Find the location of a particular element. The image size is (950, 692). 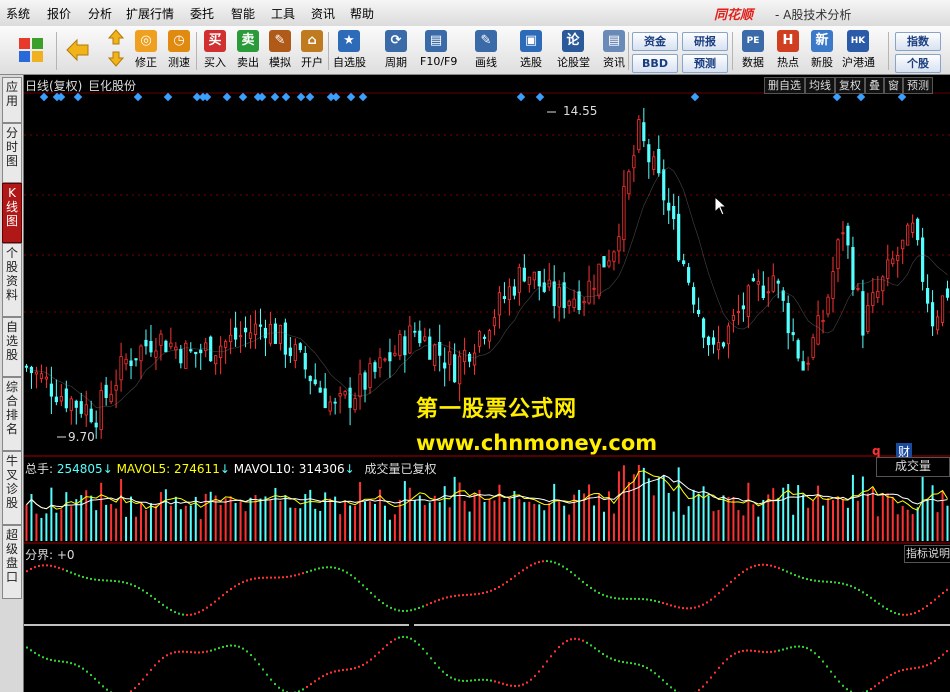

side-tab-0: 应用 is located at coordinates (12, 100).